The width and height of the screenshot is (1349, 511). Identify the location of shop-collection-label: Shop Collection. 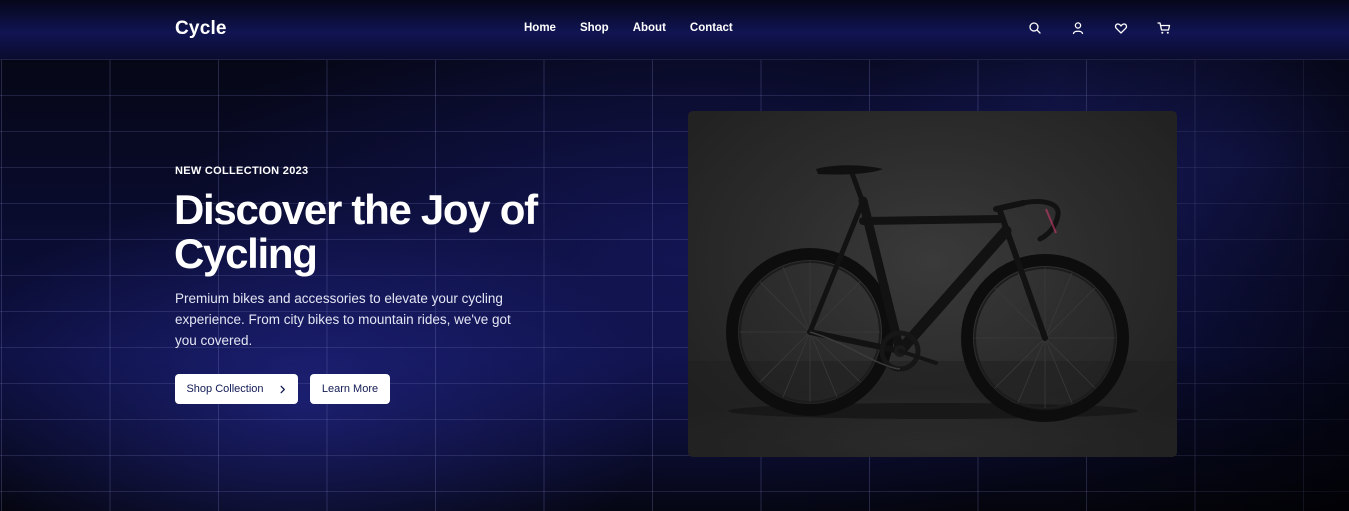
(225, 389).